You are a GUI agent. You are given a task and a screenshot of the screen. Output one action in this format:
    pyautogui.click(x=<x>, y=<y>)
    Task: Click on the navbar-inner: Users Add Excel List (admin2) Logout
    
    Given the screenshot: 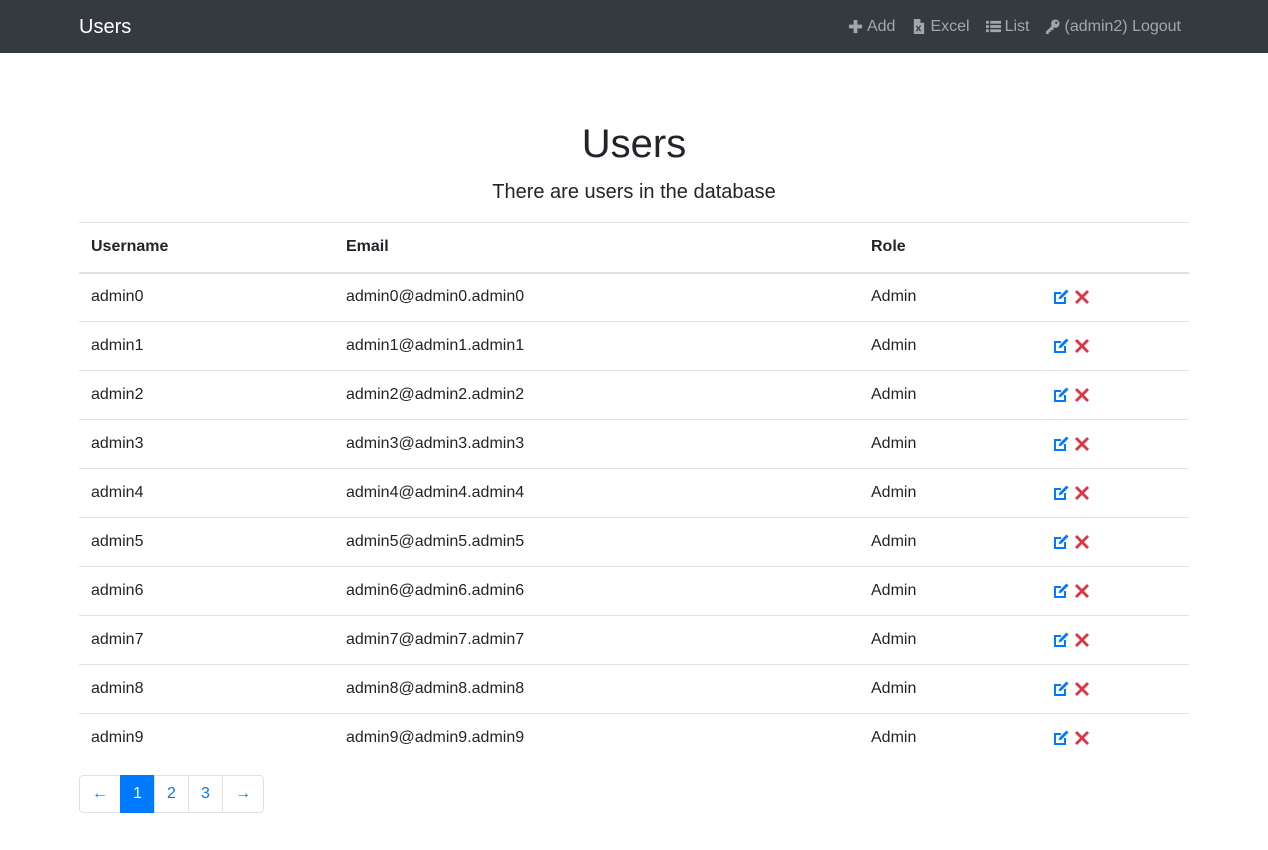 What is the action you would take?
    pyautogui.click(x=634, y=27)
    